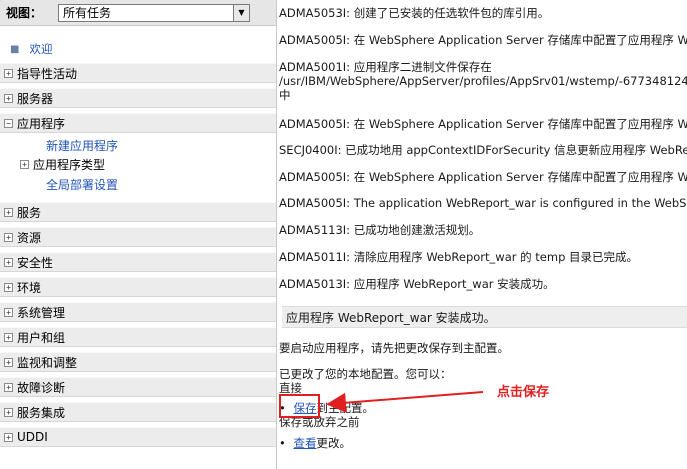 Image resolution: width=687 pixels, height=469 pixels. I want to click on log-message: ADMA5053I: 创建了已安装的任选软件包的库引用。, so click(414, 13).